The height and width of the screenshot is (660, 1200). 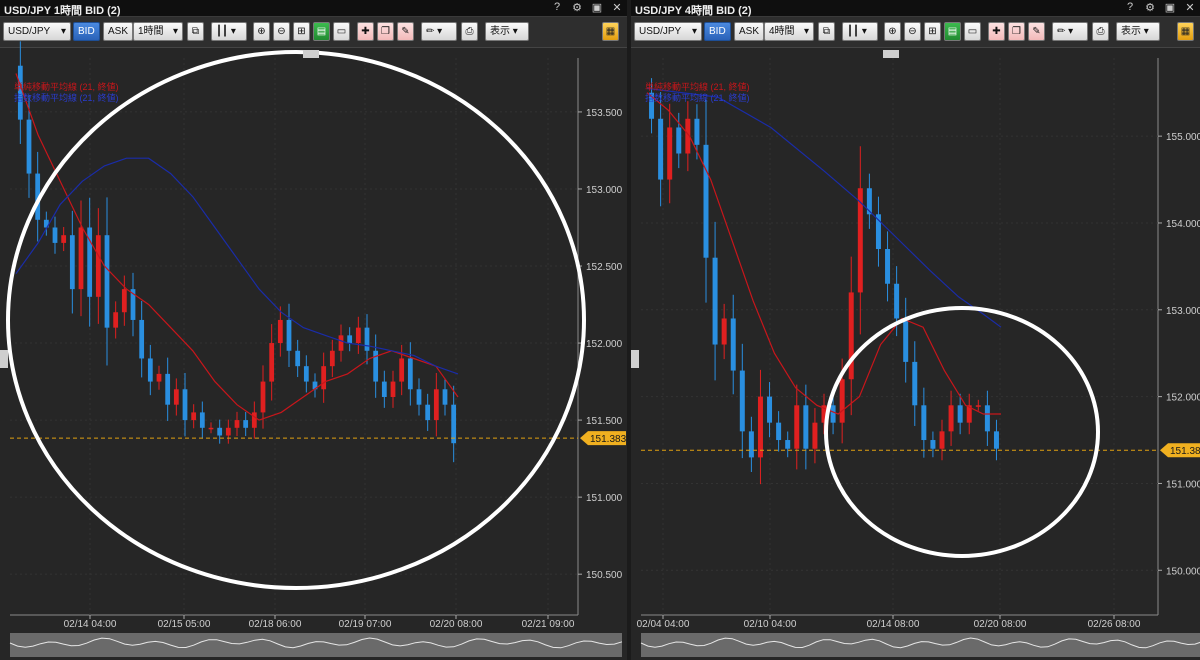 I want to click on y-tick-label: 155.000, so click(x=1183, y=137).